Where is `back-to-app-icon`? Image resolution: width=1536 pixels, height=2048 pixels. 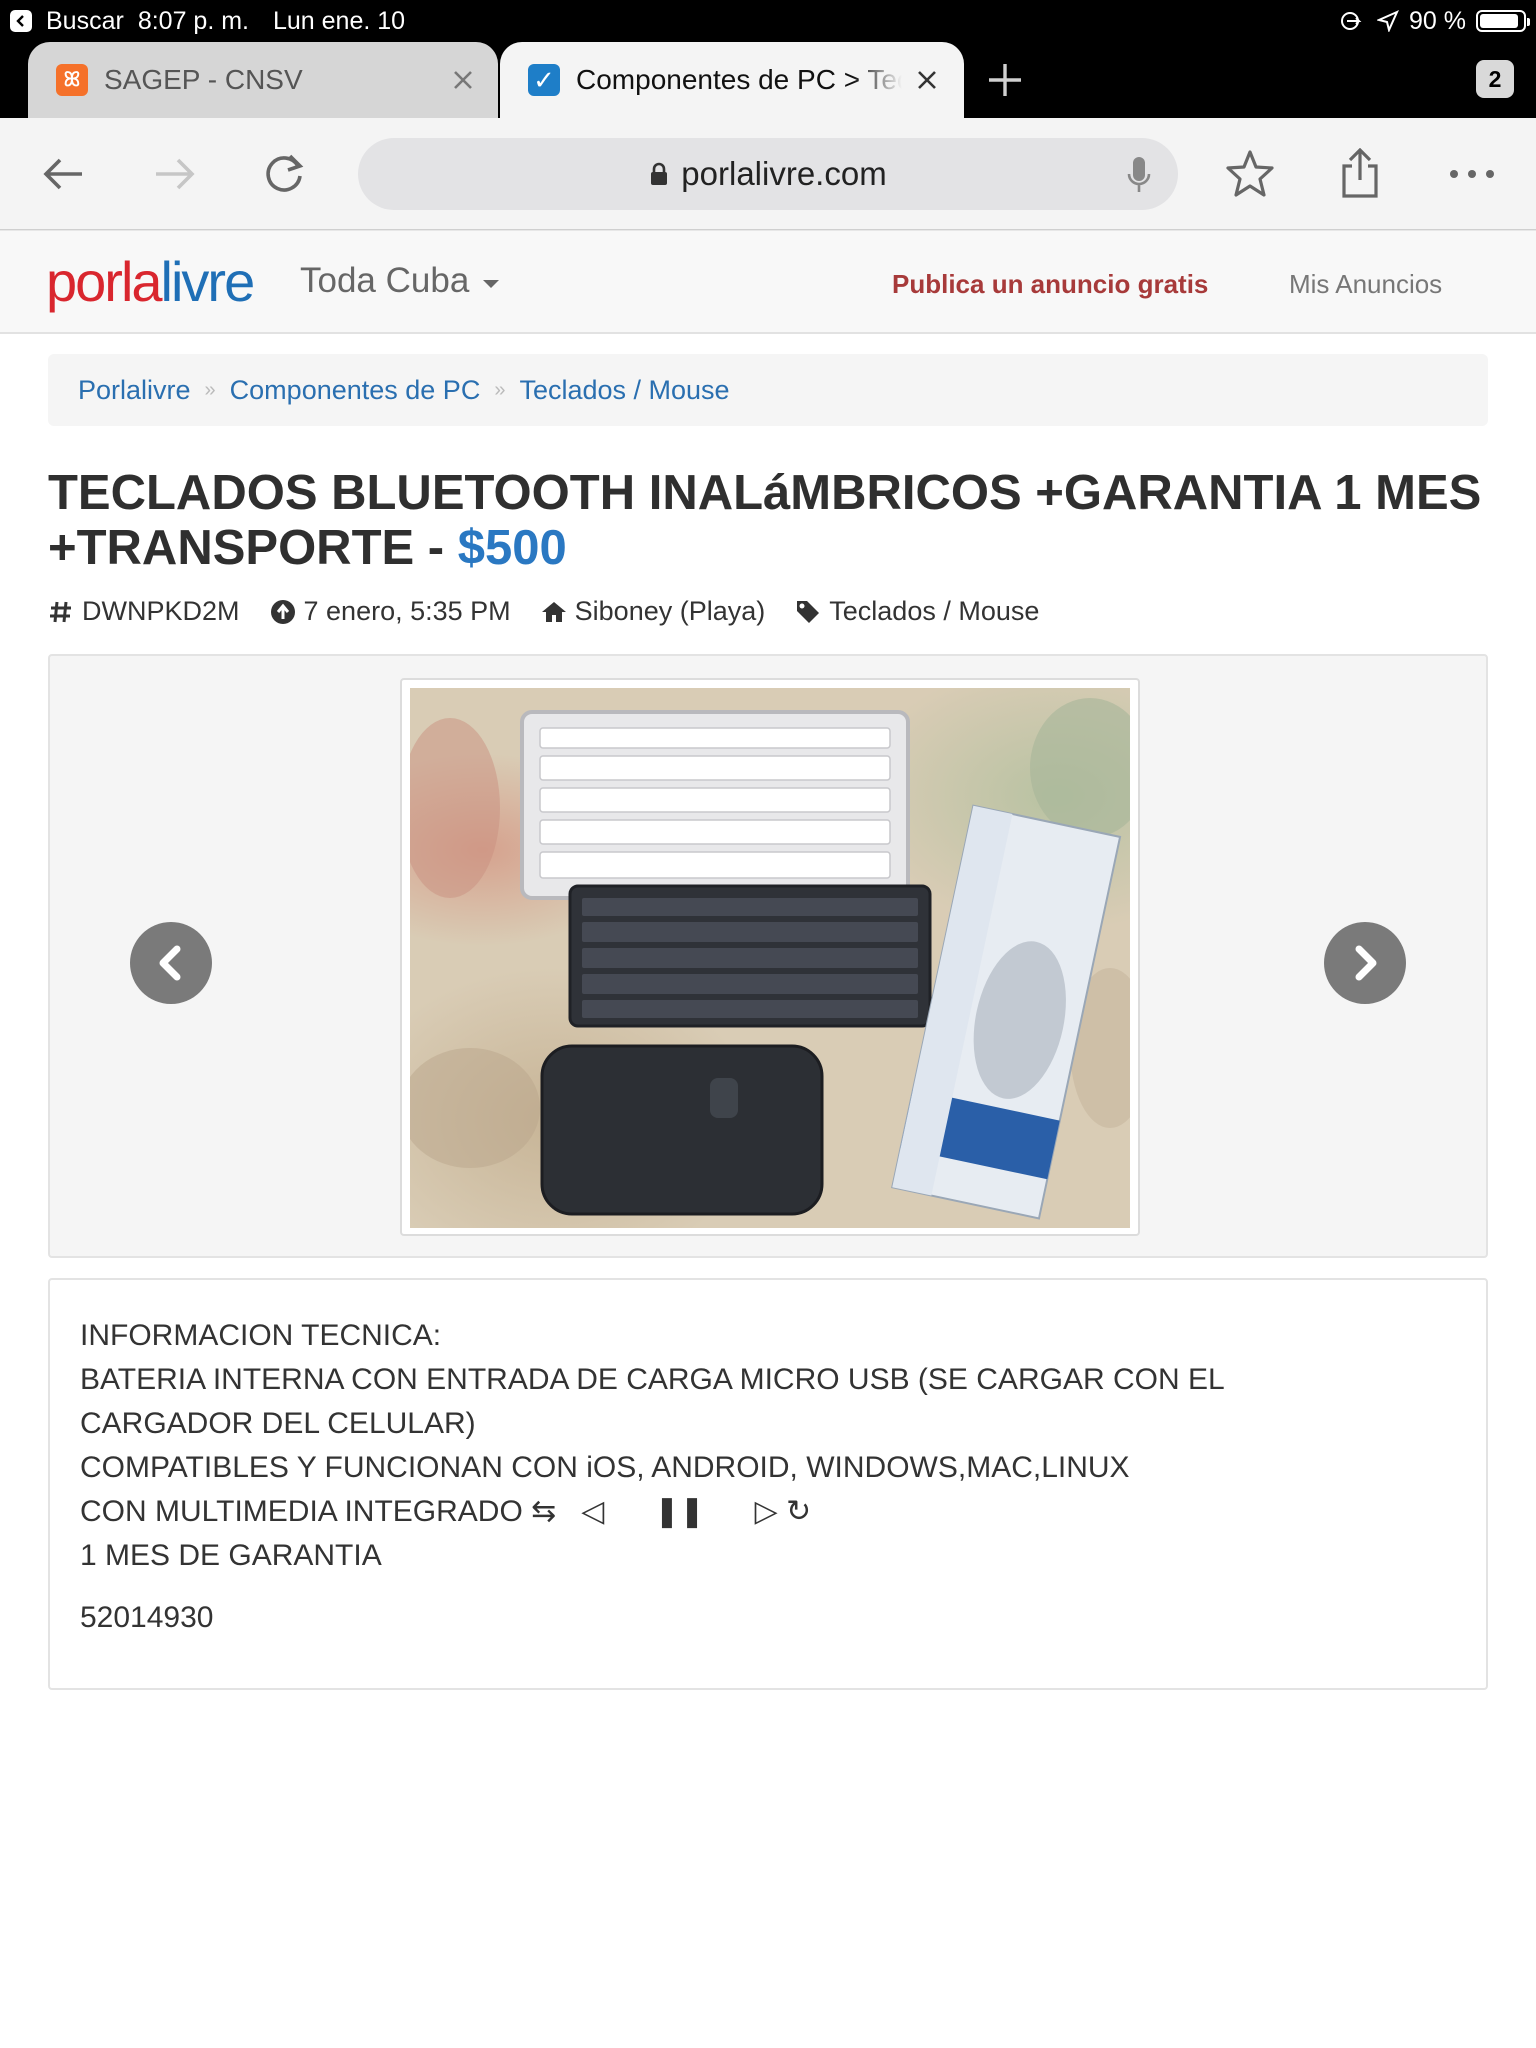 back-to-app-icon is located at coordinates (21, 21).